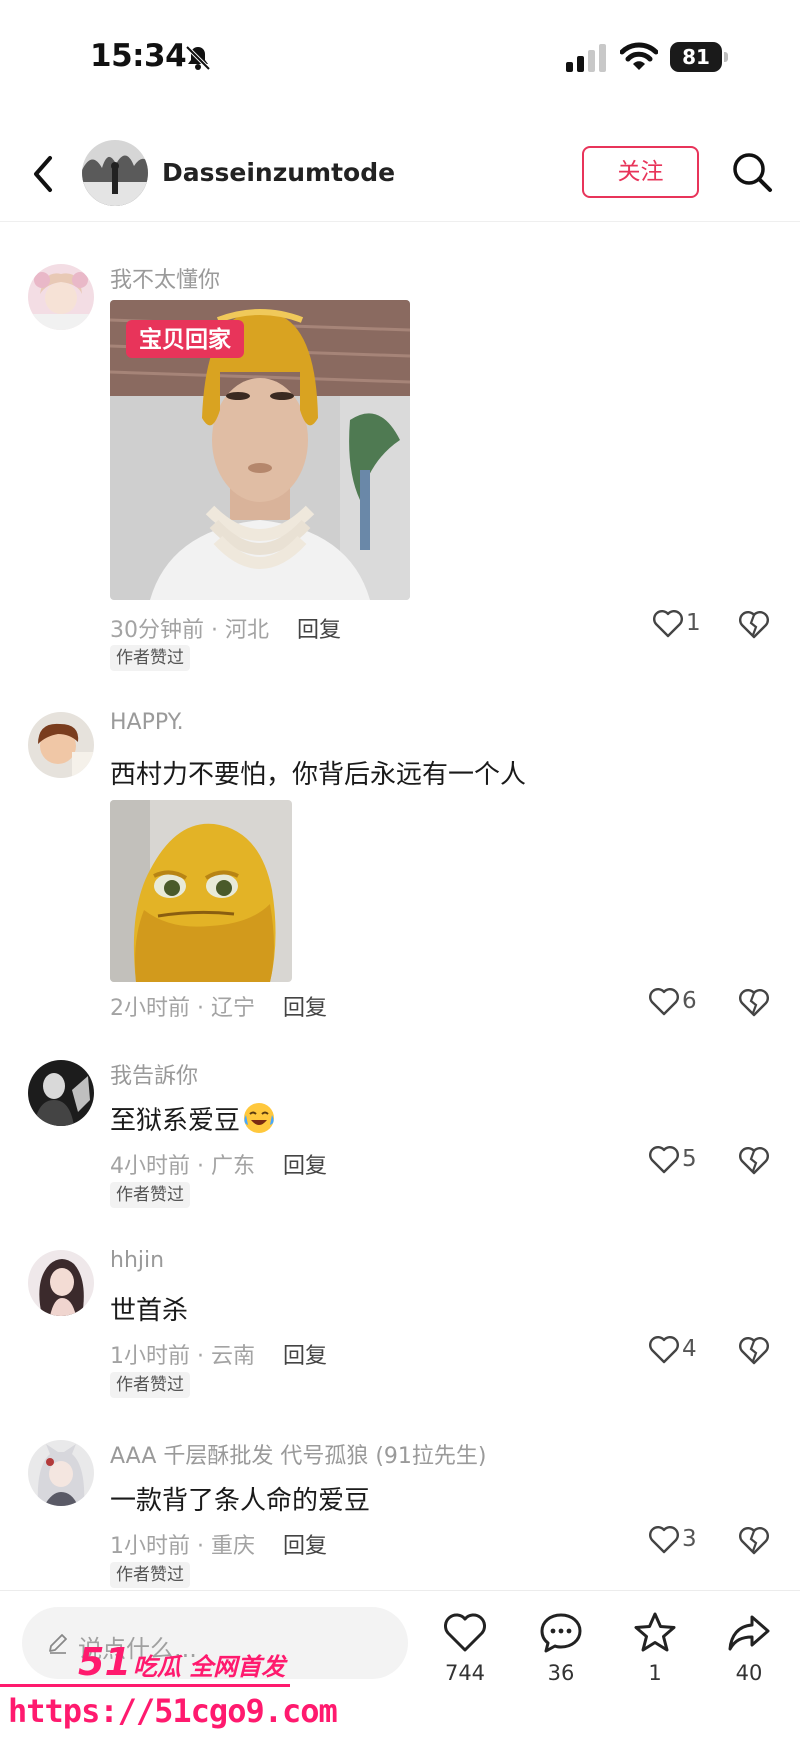 Image resolution: width=800 pixels, height=1739 pixels. What do you see at coordinates (689, 1539) in the screenshot?
I see `like-count: 3` at bounding box center [689, 1539].